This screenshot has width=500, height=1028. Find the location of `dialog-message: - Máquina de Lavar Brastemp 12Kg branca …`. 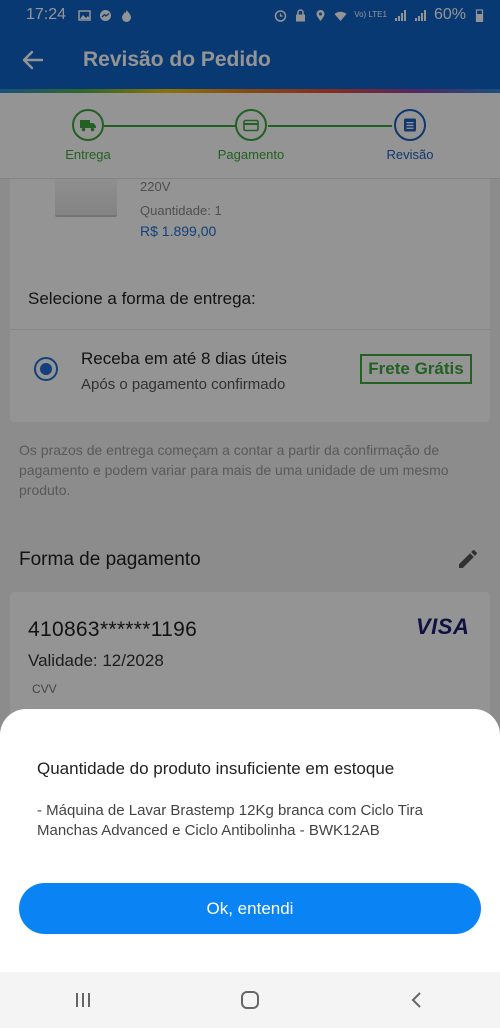

dialog-message: - Máquina de Lavar Brastemp 12Kg branca … is located at coordinates (230, 820).